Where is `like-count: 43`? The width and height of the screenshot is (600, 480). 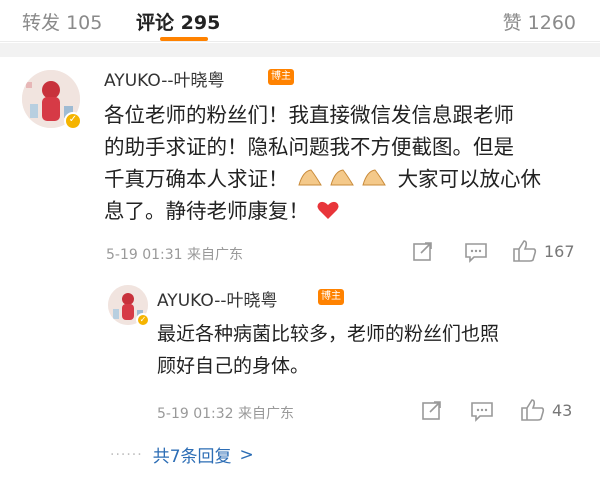 like-count: 43 is located at coordinates (562, 410).